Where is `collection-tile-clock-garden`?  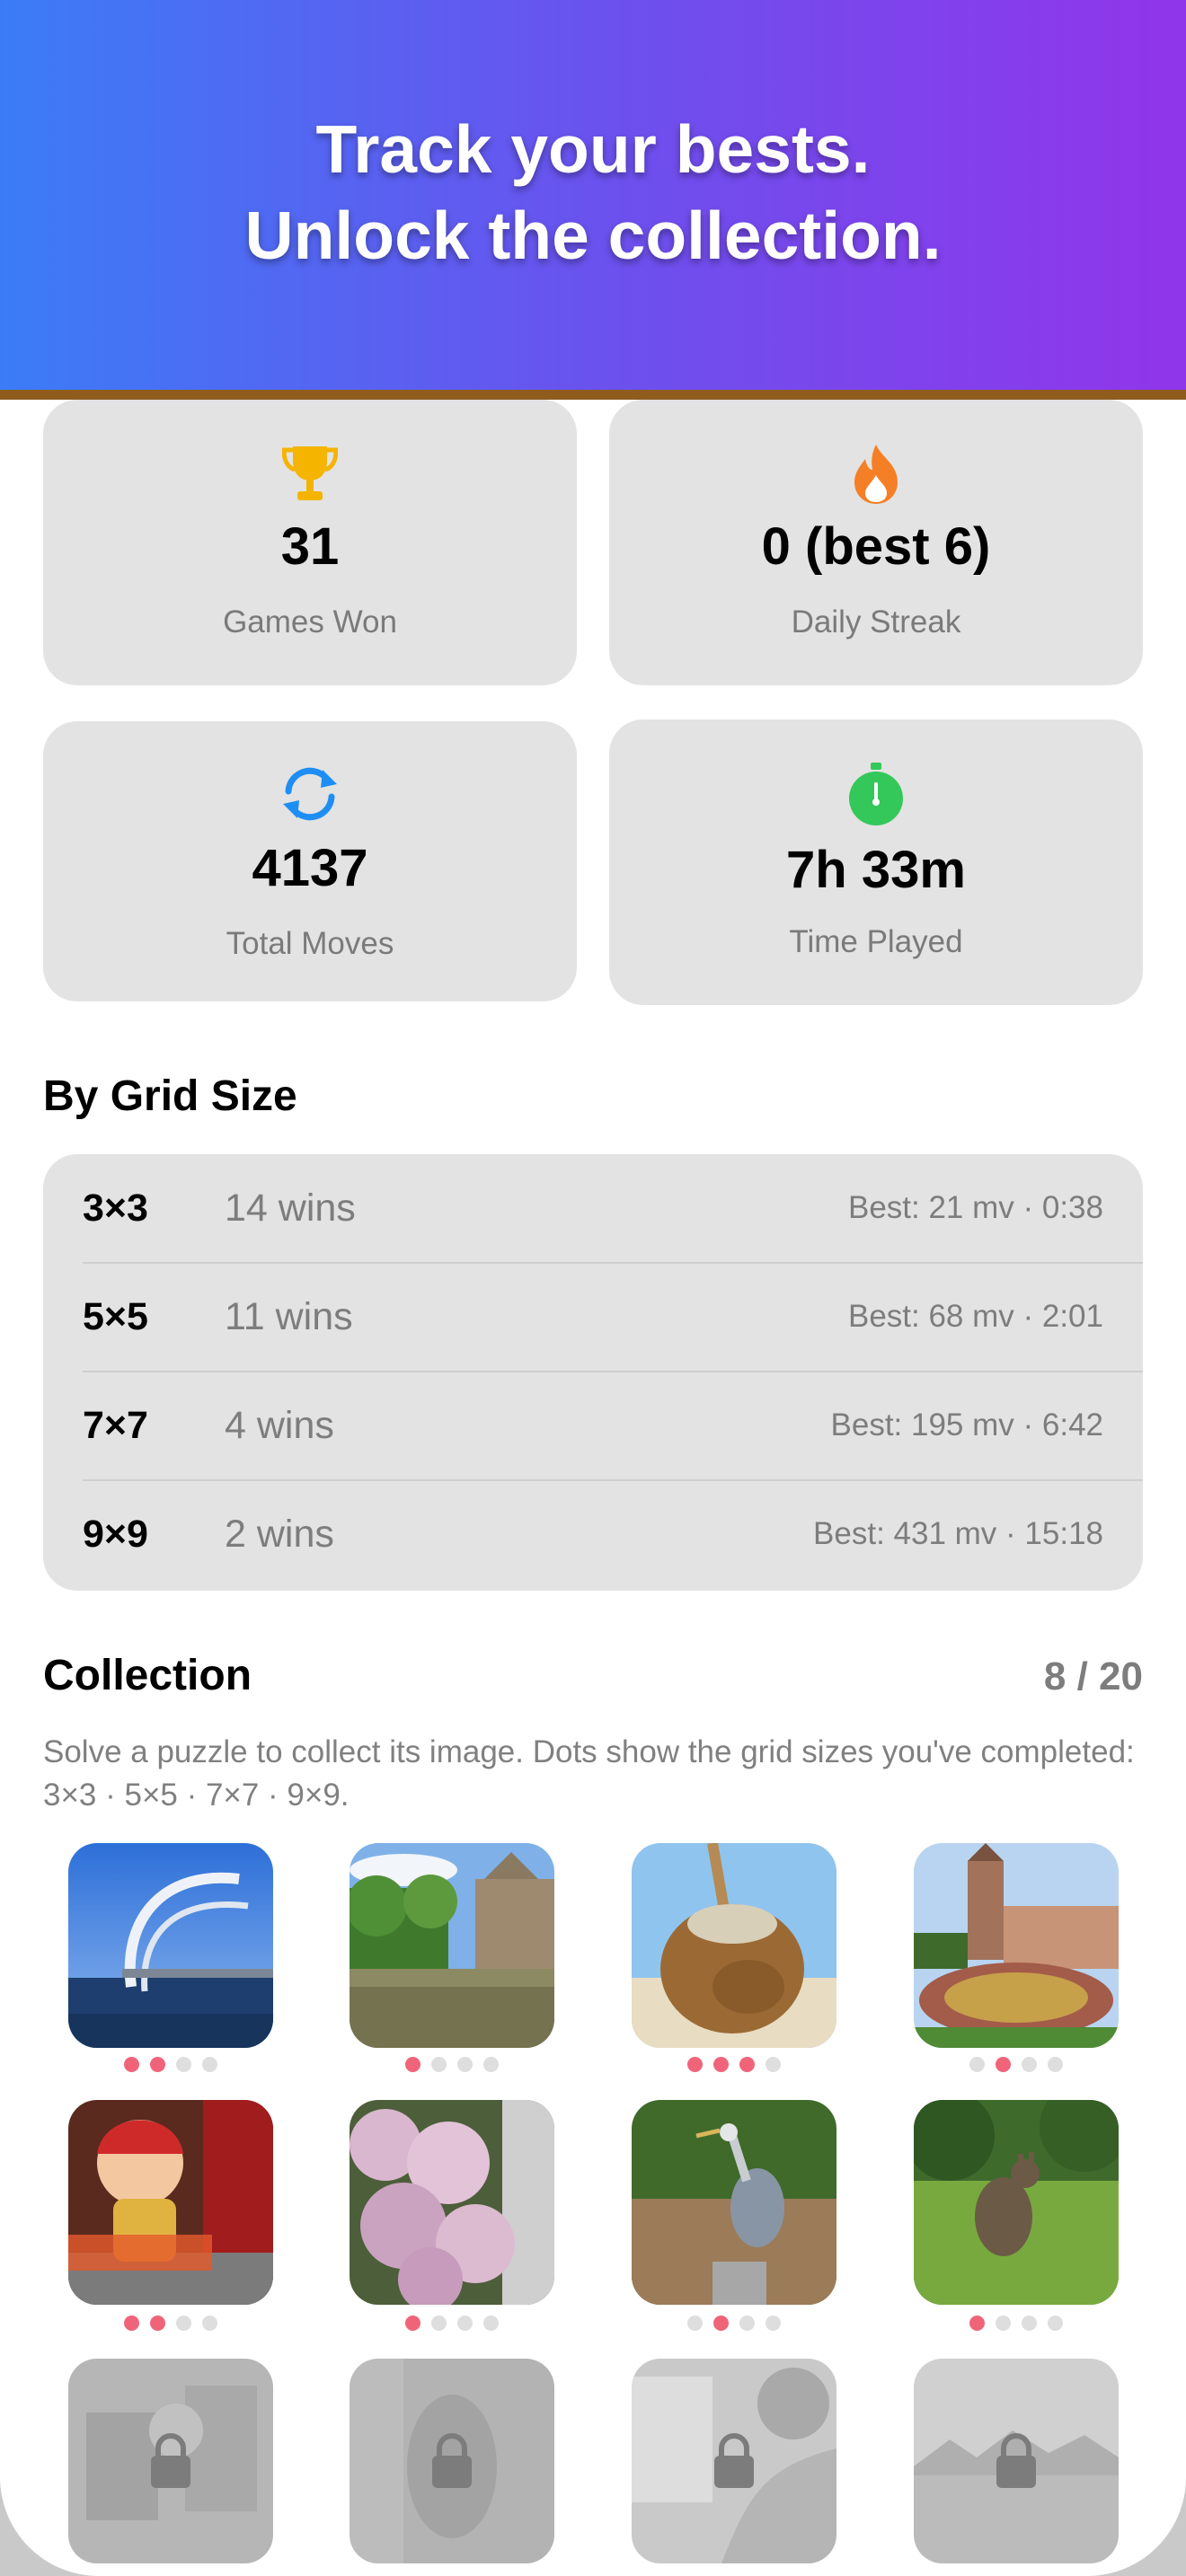 collection-tile-clock-garden is located at coordinates (1016, 1946).